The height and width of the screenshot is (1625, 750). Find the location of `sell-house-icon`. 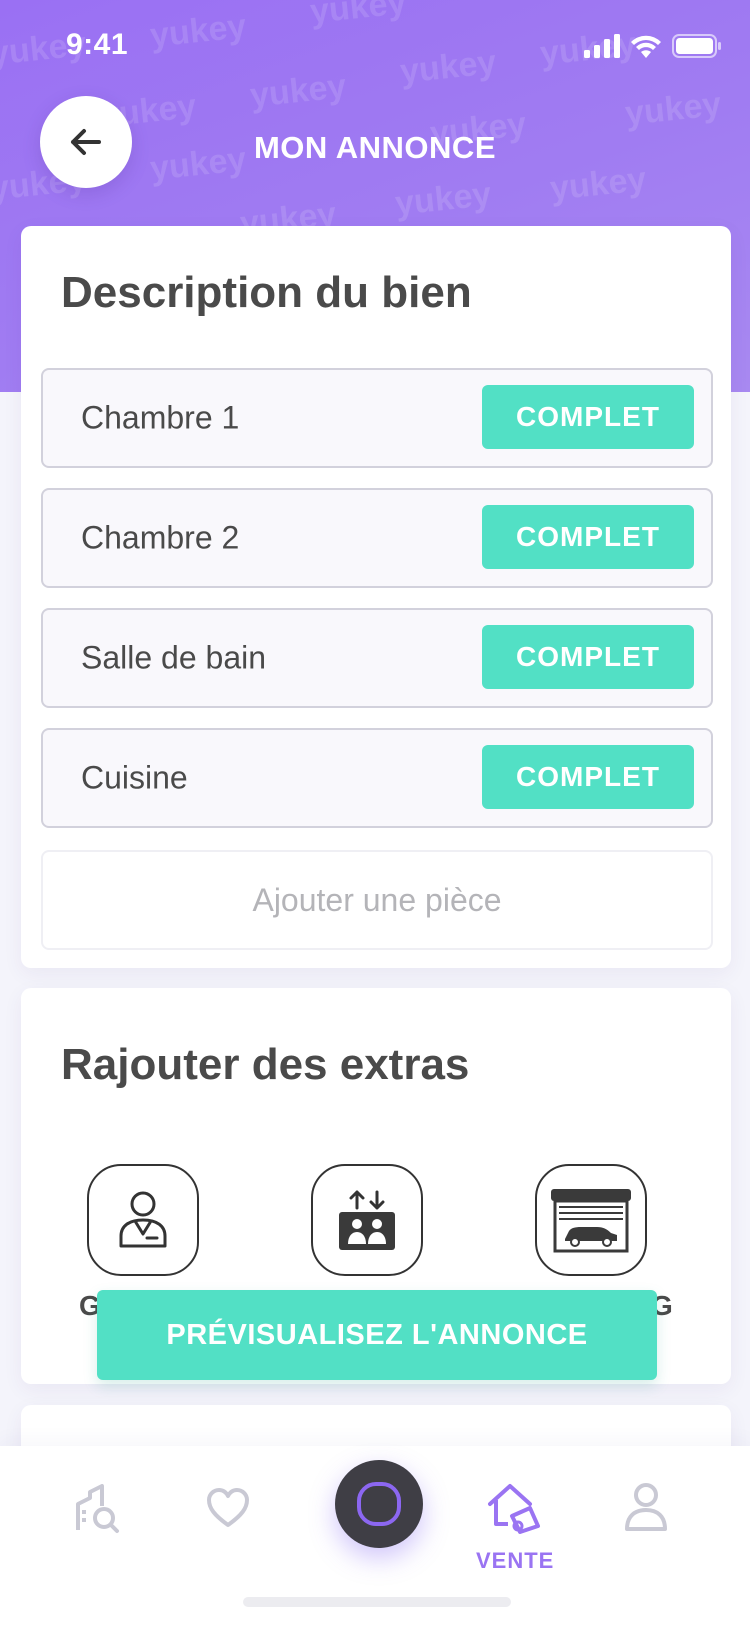

sell-house-icon is located at coordinates (514, 1509).